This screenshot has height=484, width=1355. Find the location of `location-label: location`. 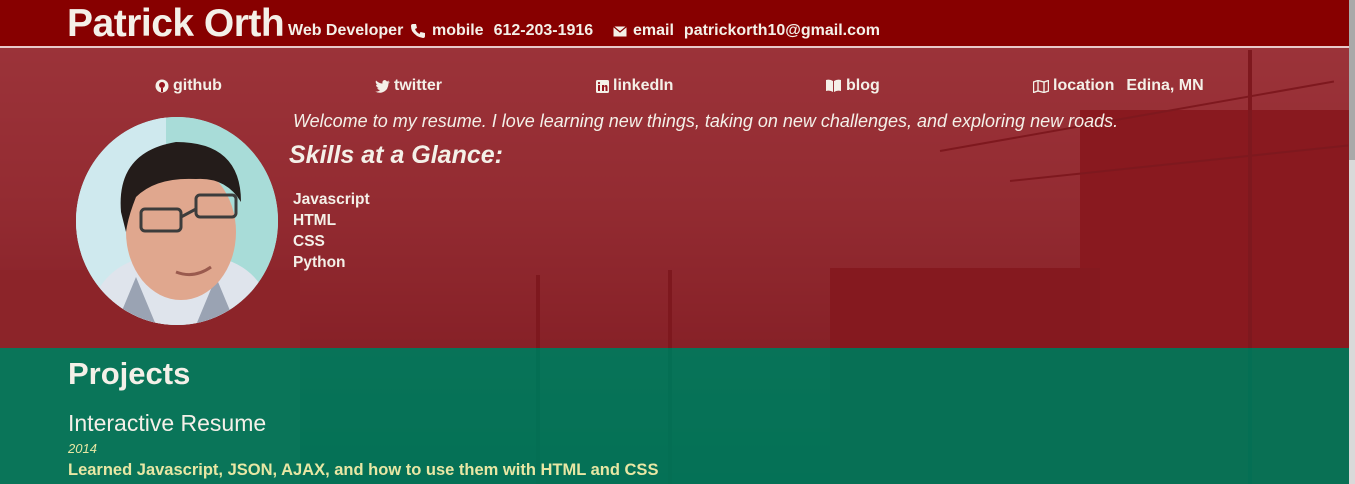

location-label: location is located at coordinates (1084, 85).